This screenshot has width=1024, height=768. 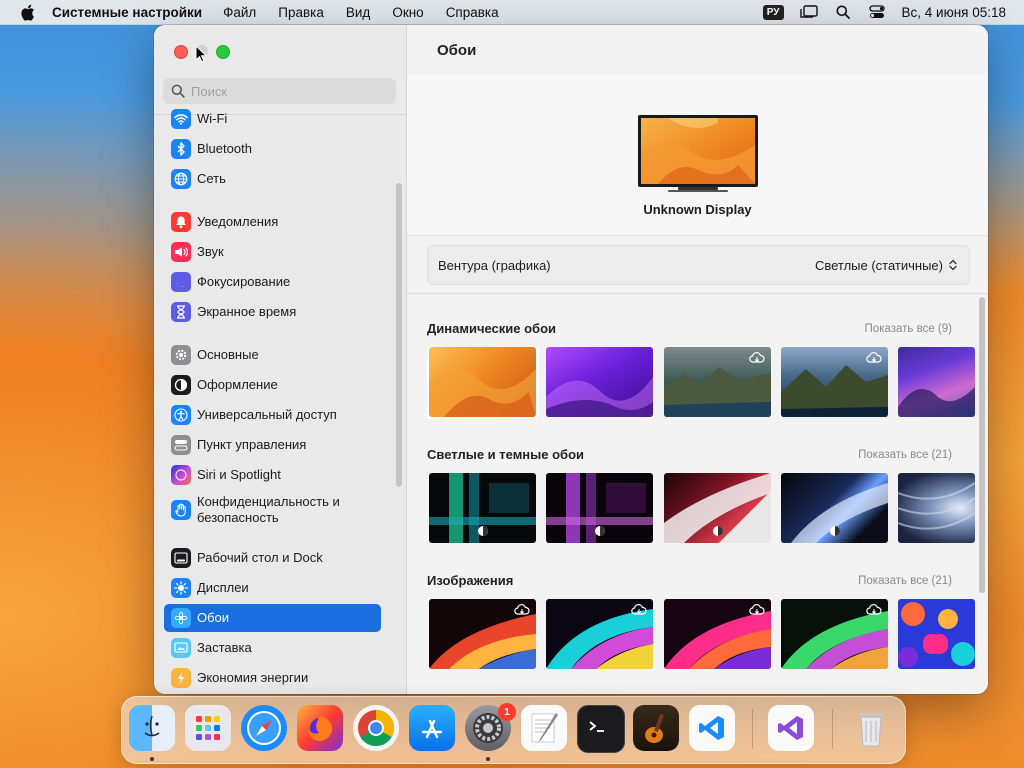 I want to click on sidebar-item-siri-spotlight: Siri и Spotlight, so click(x=272, y=475).